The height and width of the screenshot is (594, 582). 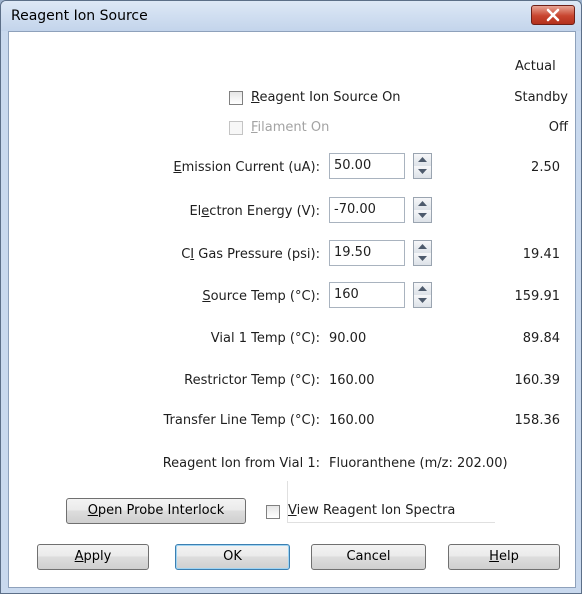 What do you see at coordinates (326, 97) in the screenshot?
I see `reagent-ion-source-on-label: Reagent Ion Source On` at bounding box center [326, 97].